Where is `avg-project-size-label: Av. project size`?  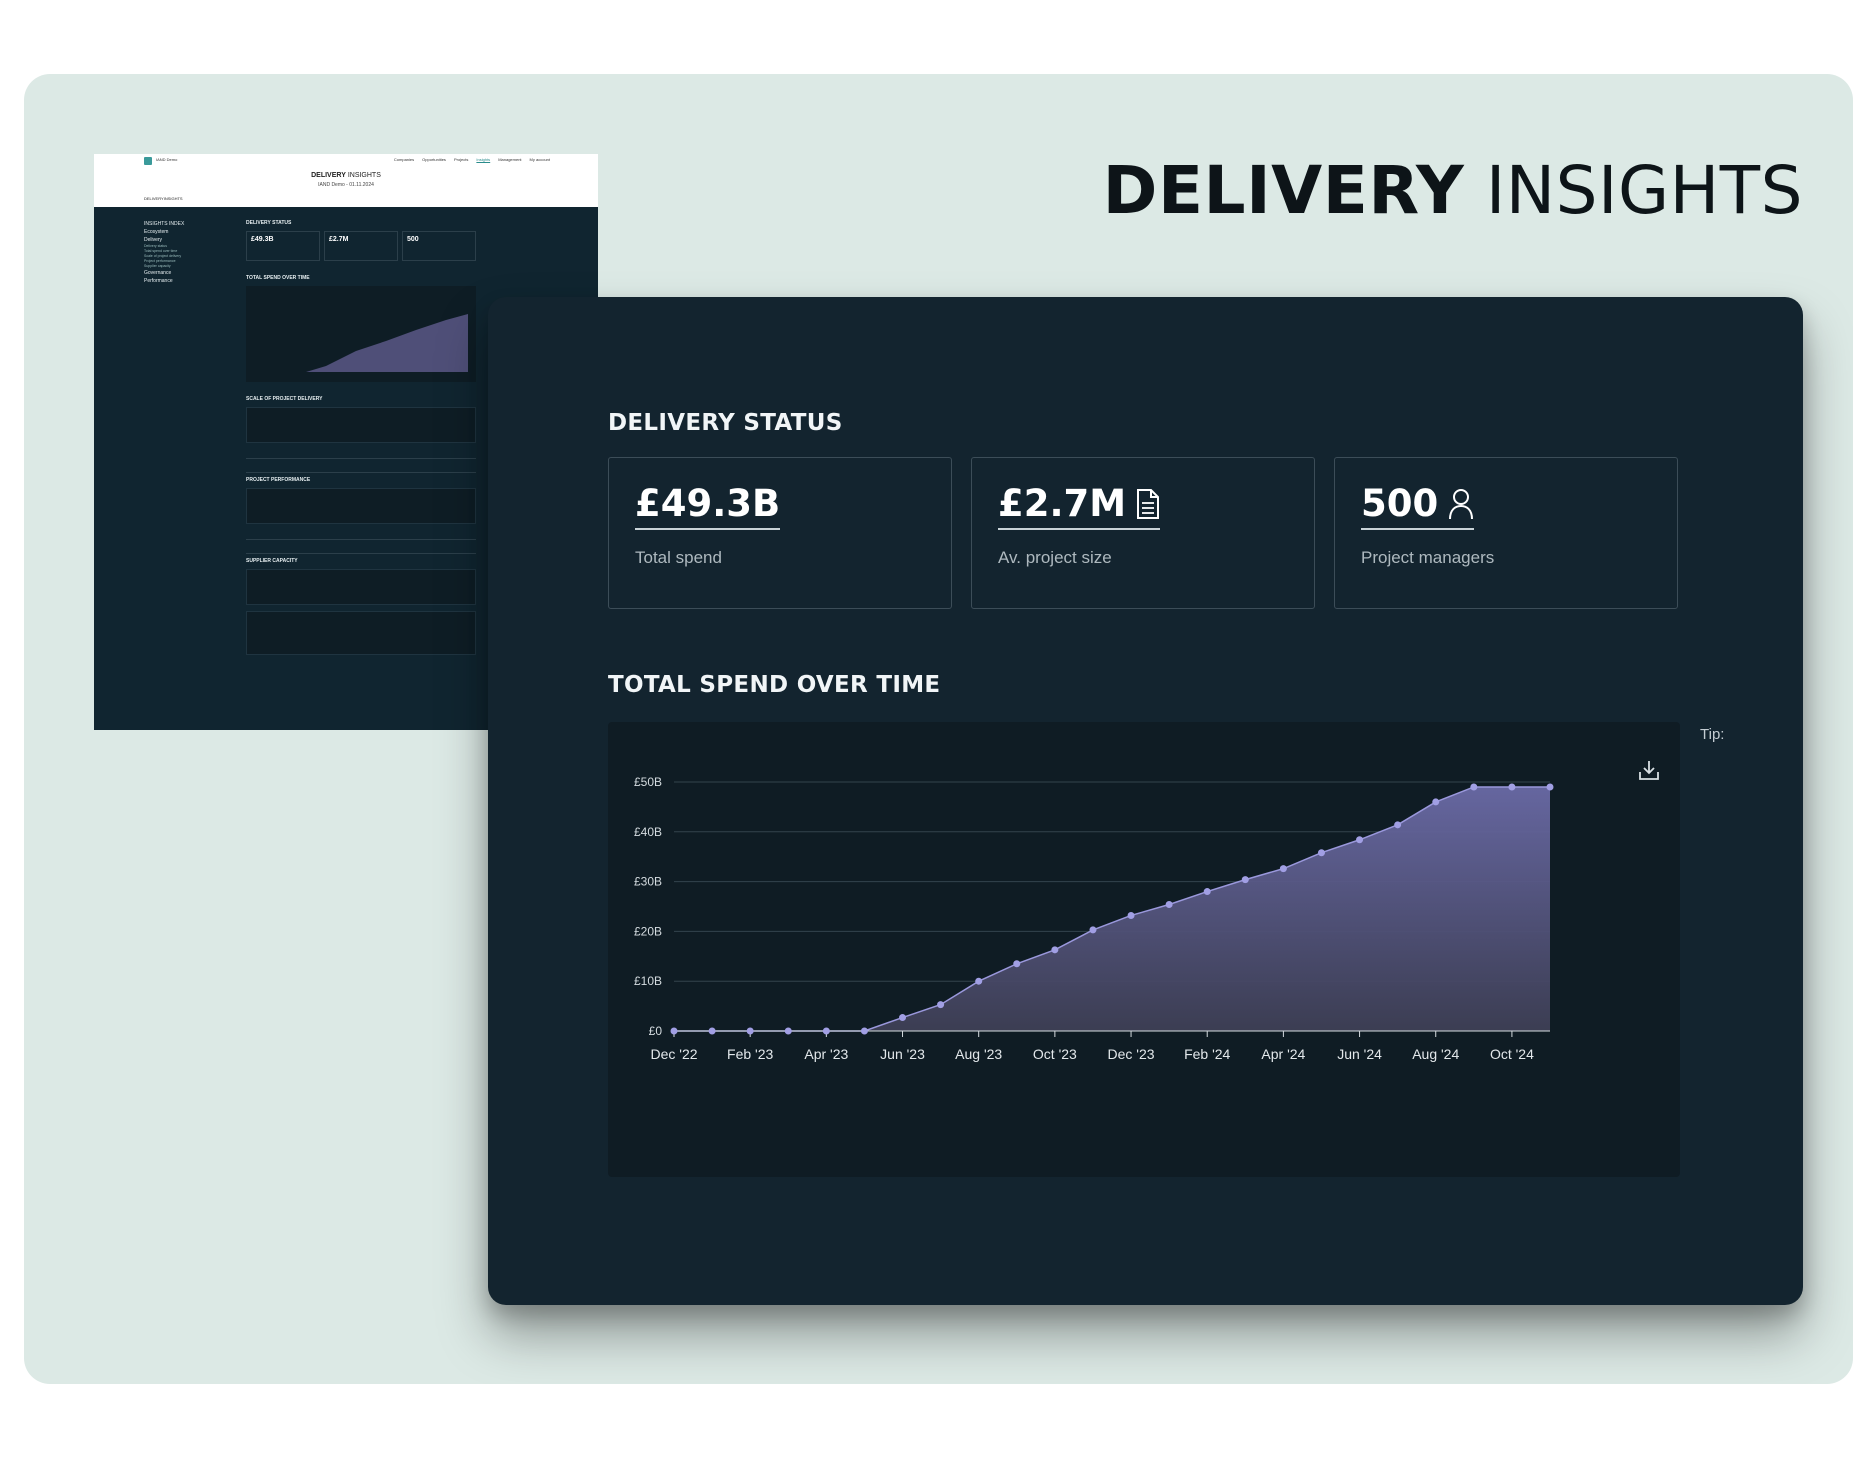
avg-project-size-label: Av. project size is located at coordinates (1055, 557).